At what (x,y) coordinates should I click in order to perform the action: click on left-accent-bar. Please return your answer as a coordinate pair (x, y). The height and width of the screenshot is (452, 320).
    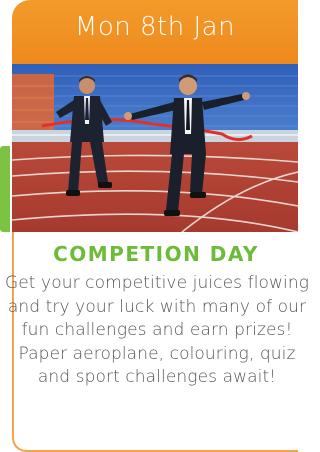
    Looking at the image, I should click on (5, 189).